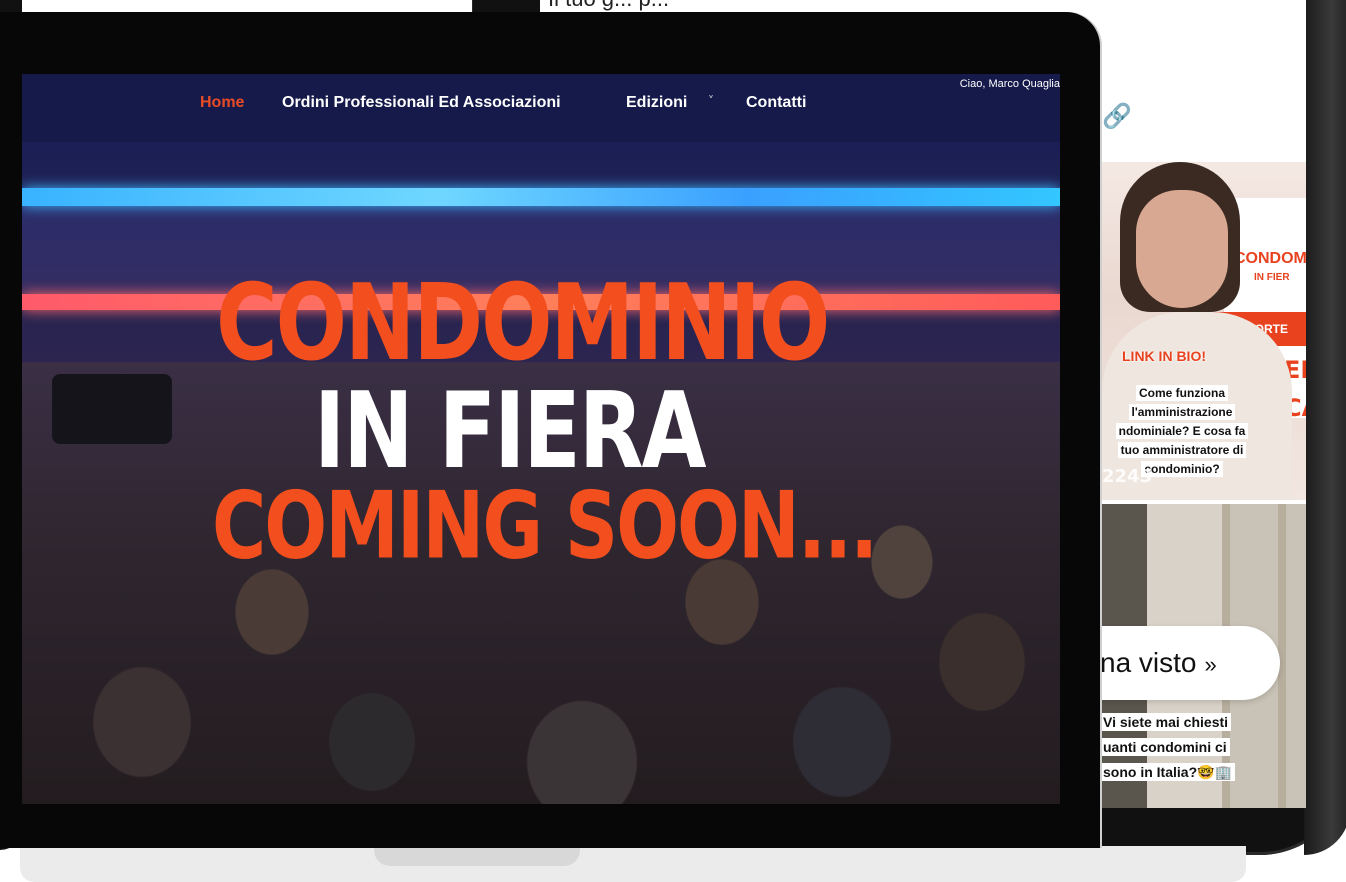  I want to click on user-greeting: Ciao, Marco Quaglia, so click(1010, 84).